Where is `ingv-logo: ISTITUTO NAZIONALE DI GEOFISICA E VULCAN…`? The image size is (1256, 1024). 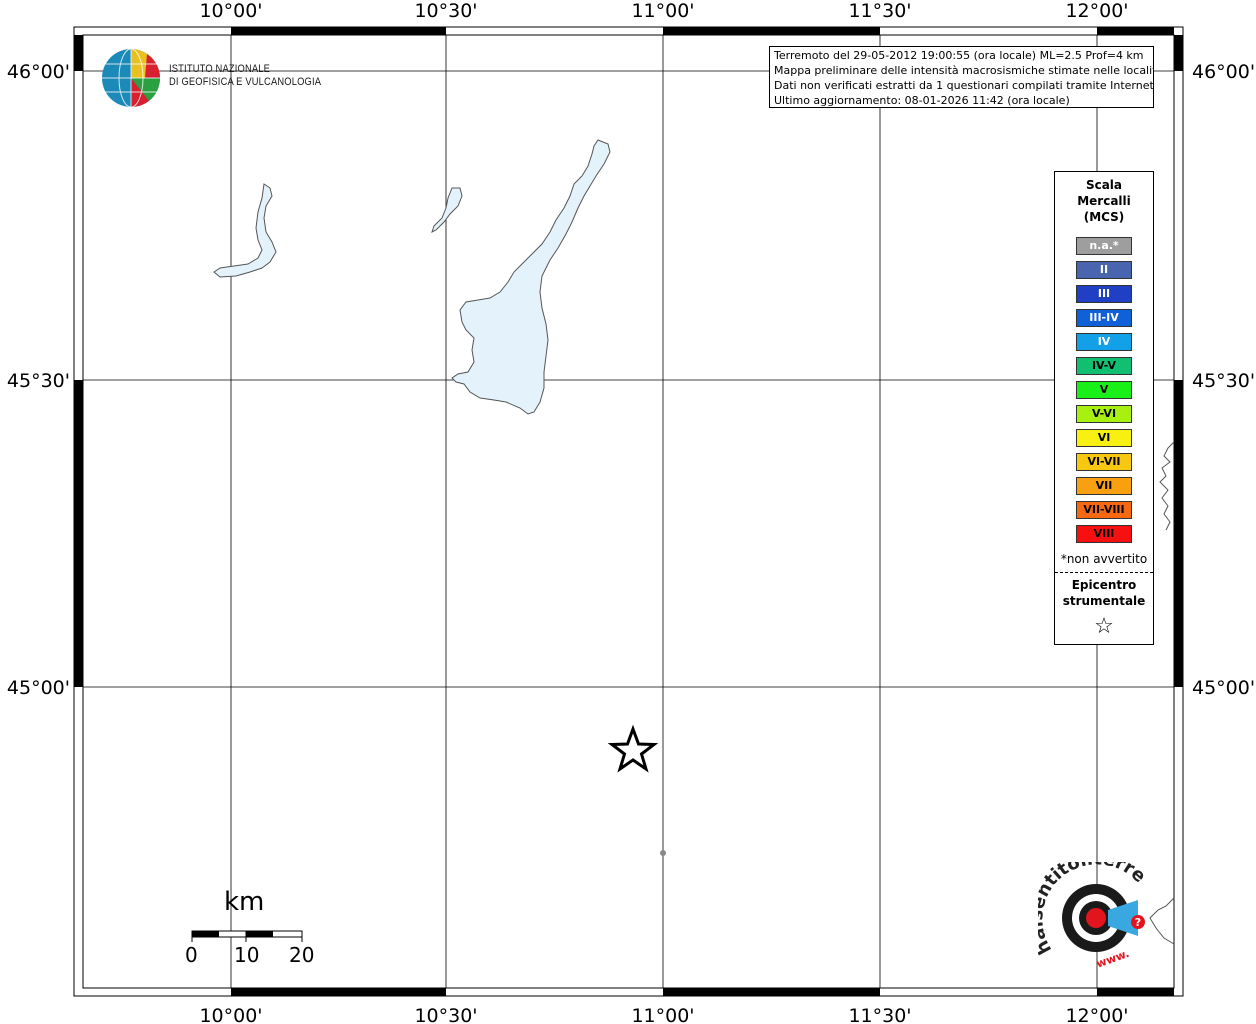 ingv-logo: ISTITUTO NAZIONALE DI GEOFISICA E VULCAN… is located at coordinates (211, 79).